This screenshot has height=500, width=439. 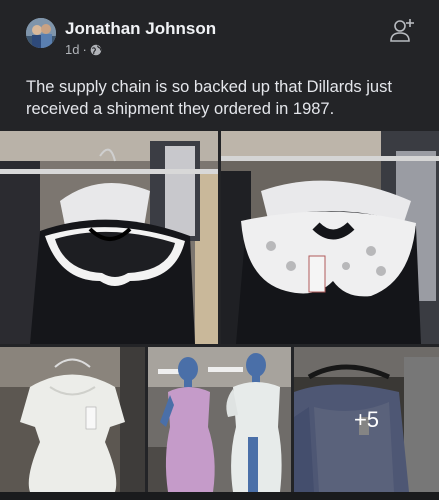 I want to click on globe-icon, so click(x=96, y=50).